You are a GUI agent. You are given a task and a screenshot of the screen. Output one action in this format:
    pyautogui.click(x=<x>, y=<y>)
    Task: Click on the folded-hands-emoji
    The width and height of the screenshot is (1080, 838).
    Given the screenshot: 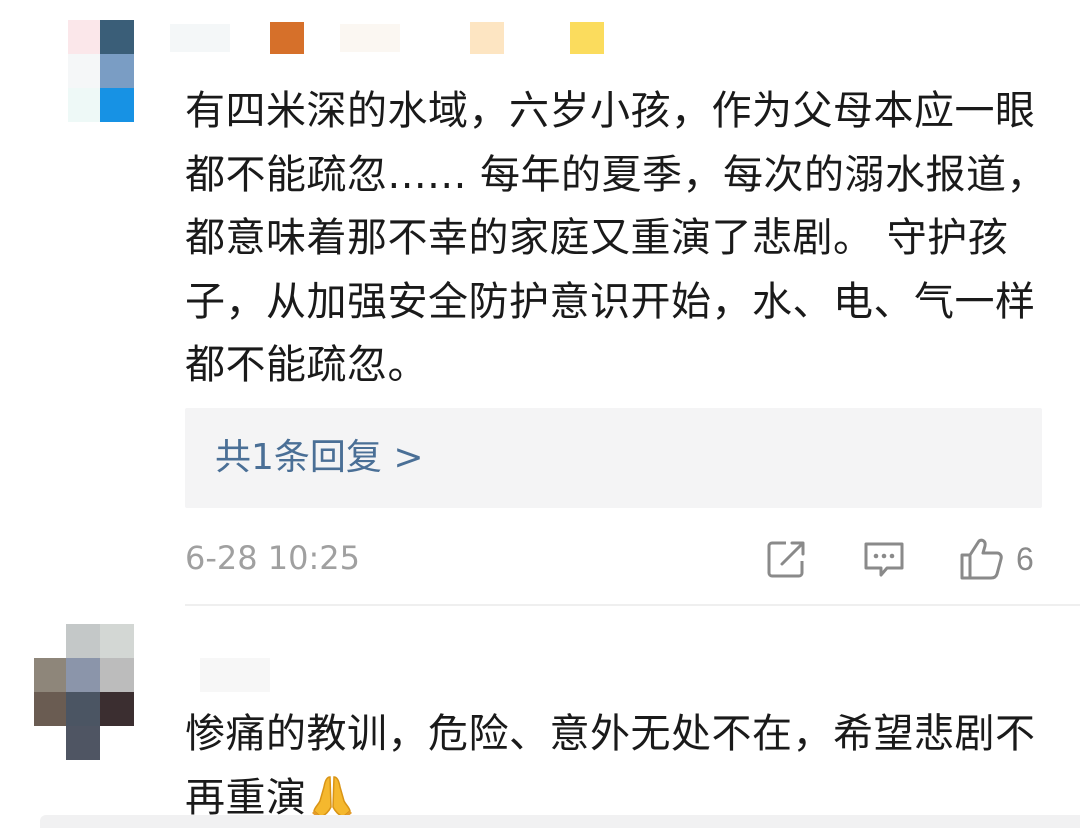 What is the action you would take?
    pyautogui.click(x=332, y=805)
    